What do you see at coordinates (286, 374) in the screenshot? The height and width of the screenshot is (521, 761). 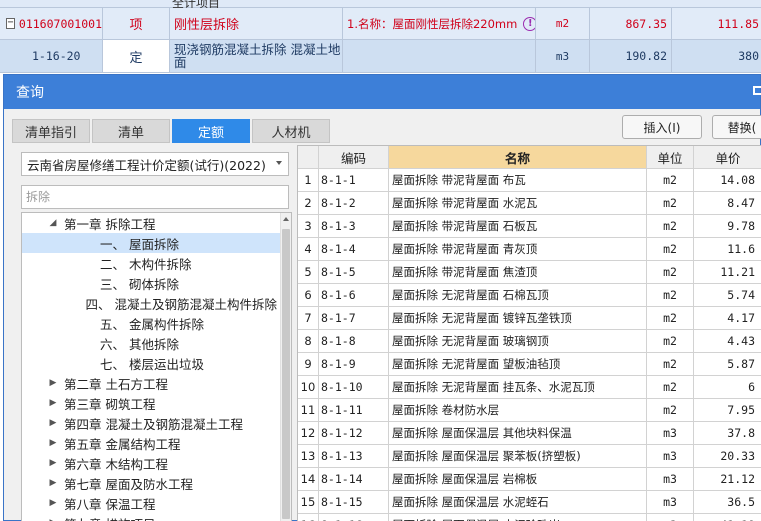 I see `scrollbar-thumb` at bounding box center [286, 374].